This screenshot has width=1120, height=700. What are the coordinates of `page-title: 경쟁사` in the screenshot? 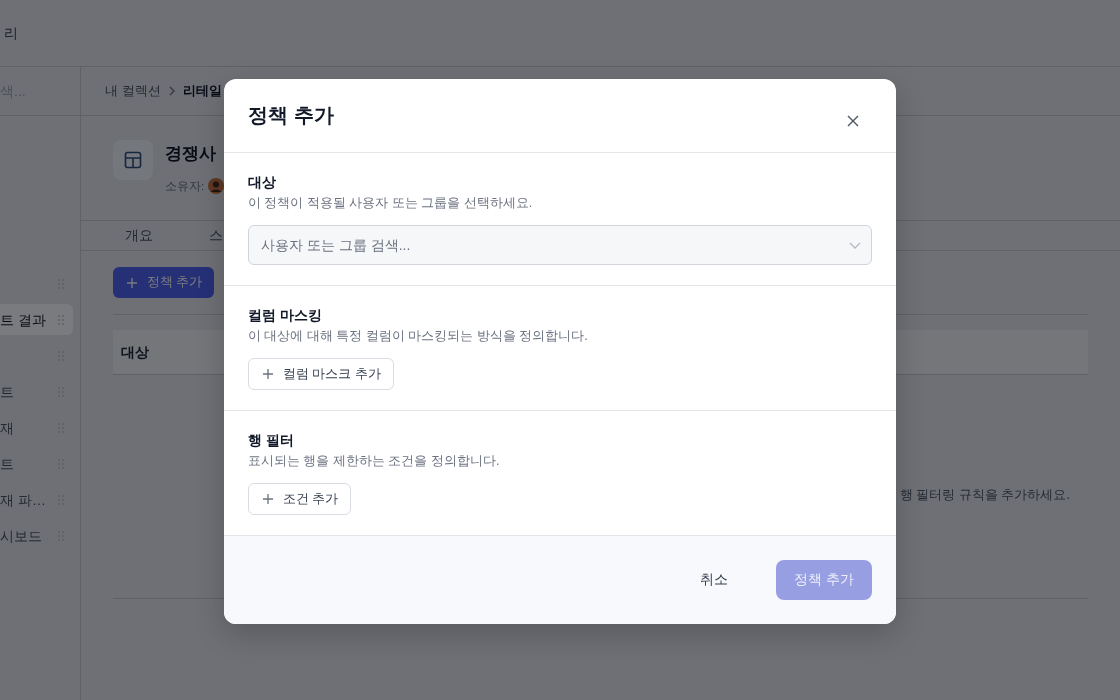 It's located at (190, 154).